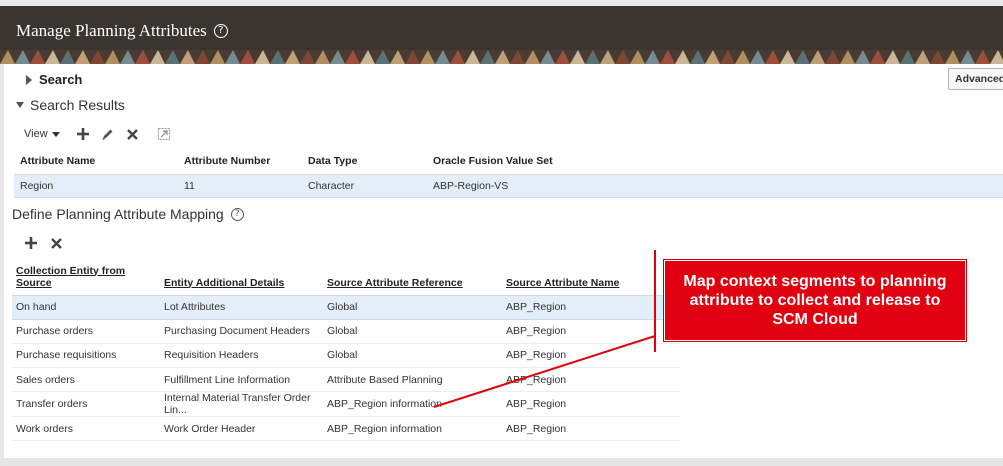  Describe the element at coordinates (240, 185) in the screenshot. I see `table-cell: 11` at that location.